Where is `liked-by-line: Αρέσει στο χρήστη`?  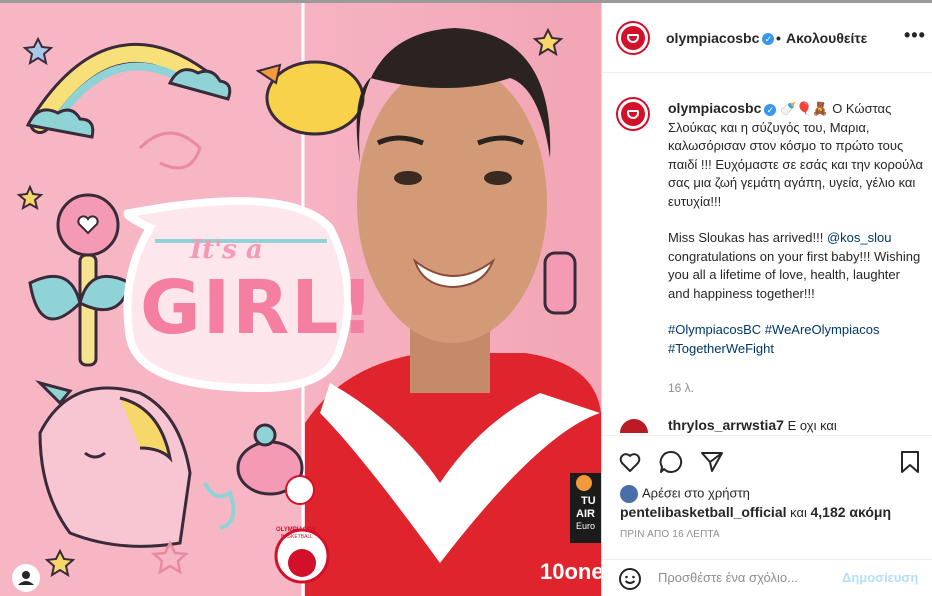 liked-by-line: Αρέσει στο χρήστη is located at coordinates (685, 494).